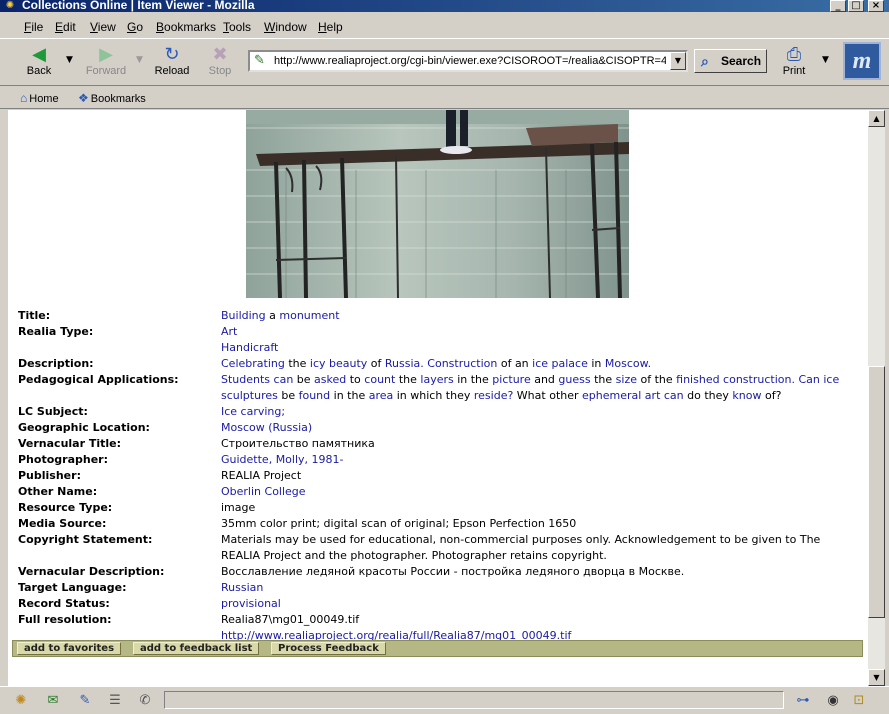 The width and height of the screenshot is (889, 714). Describe the element at coordinates (338, 363) in the screenshot. I see `search-link: icy beauty` at that location.